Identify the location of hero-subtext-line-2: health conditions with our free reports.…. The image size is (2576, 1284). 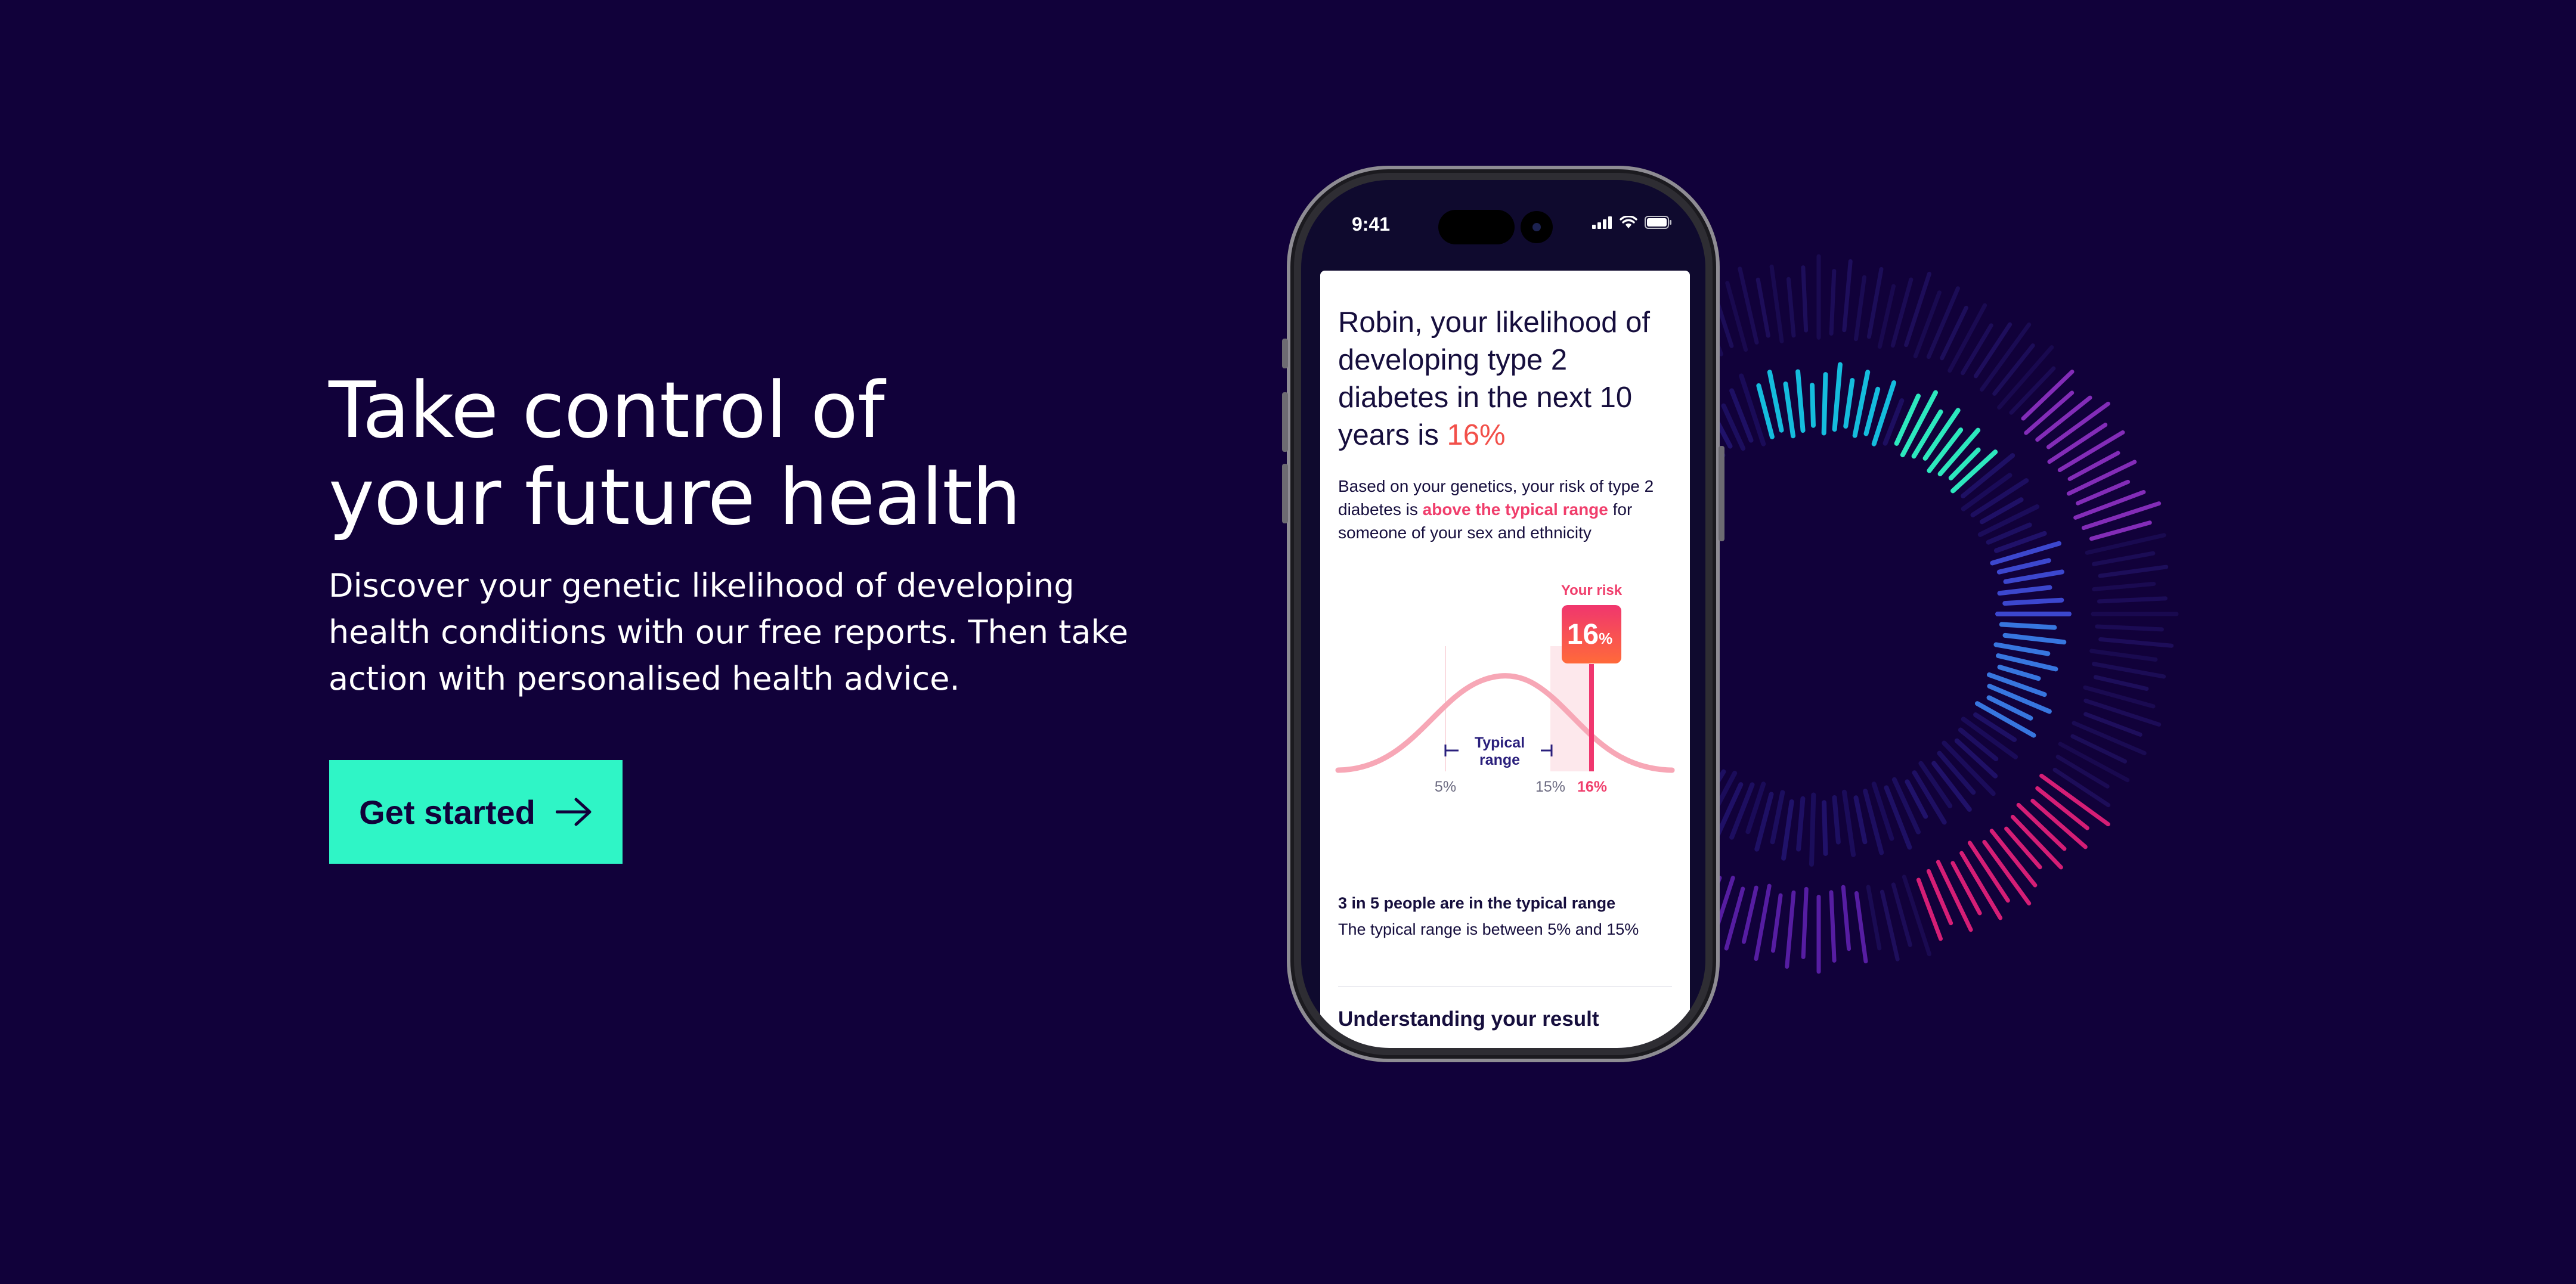
(729, 632).